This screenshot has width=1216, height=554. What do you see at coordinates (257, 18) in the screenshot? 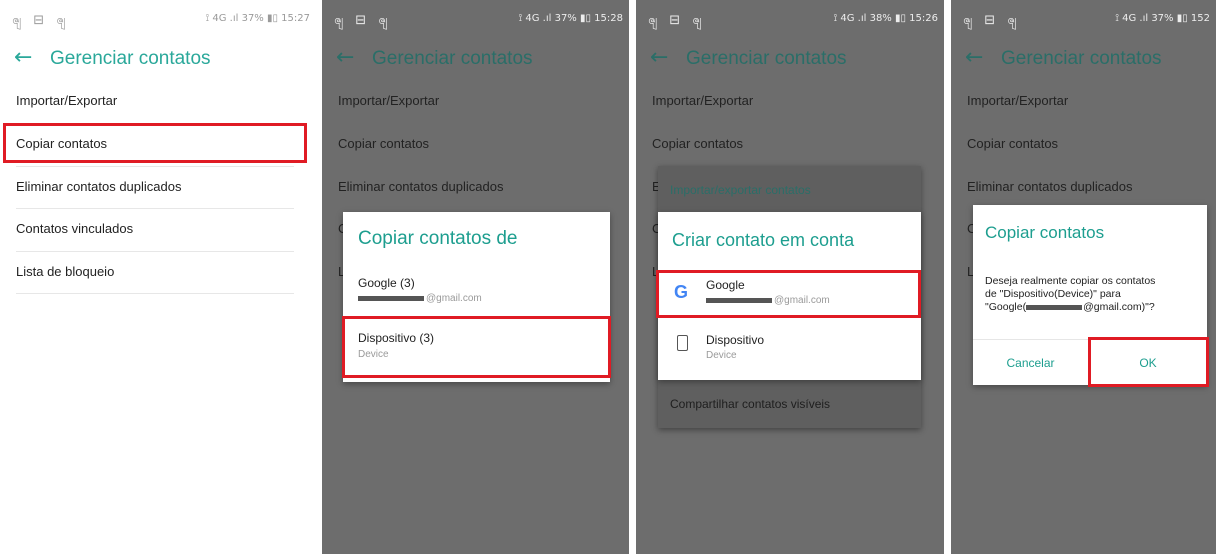
I see `status-right: ⟟ 4G .ıl 37% ▮▯ 15:27` at bounding box center [257, 18].